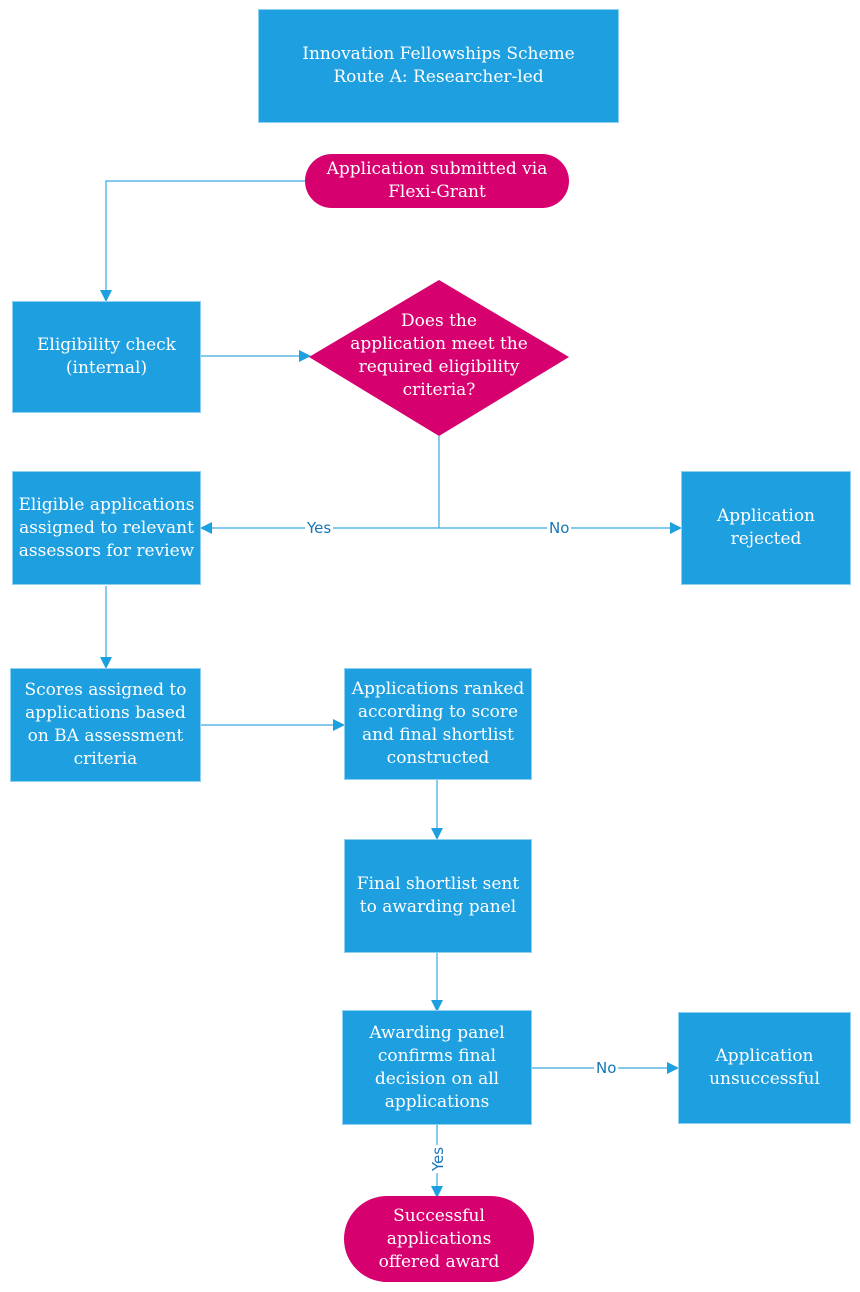 The height and width of the screenshot is (1292, 860). I want to click on edge-label-panel-no: No, so click(606, 1068).